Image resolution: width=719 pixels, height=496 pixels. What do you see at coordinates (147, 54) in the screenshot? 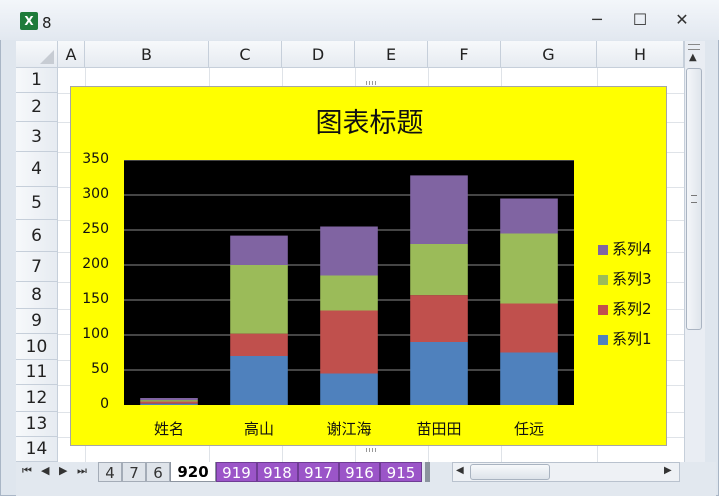
I see `column-header-b: B` at bounding box center [147, 54].